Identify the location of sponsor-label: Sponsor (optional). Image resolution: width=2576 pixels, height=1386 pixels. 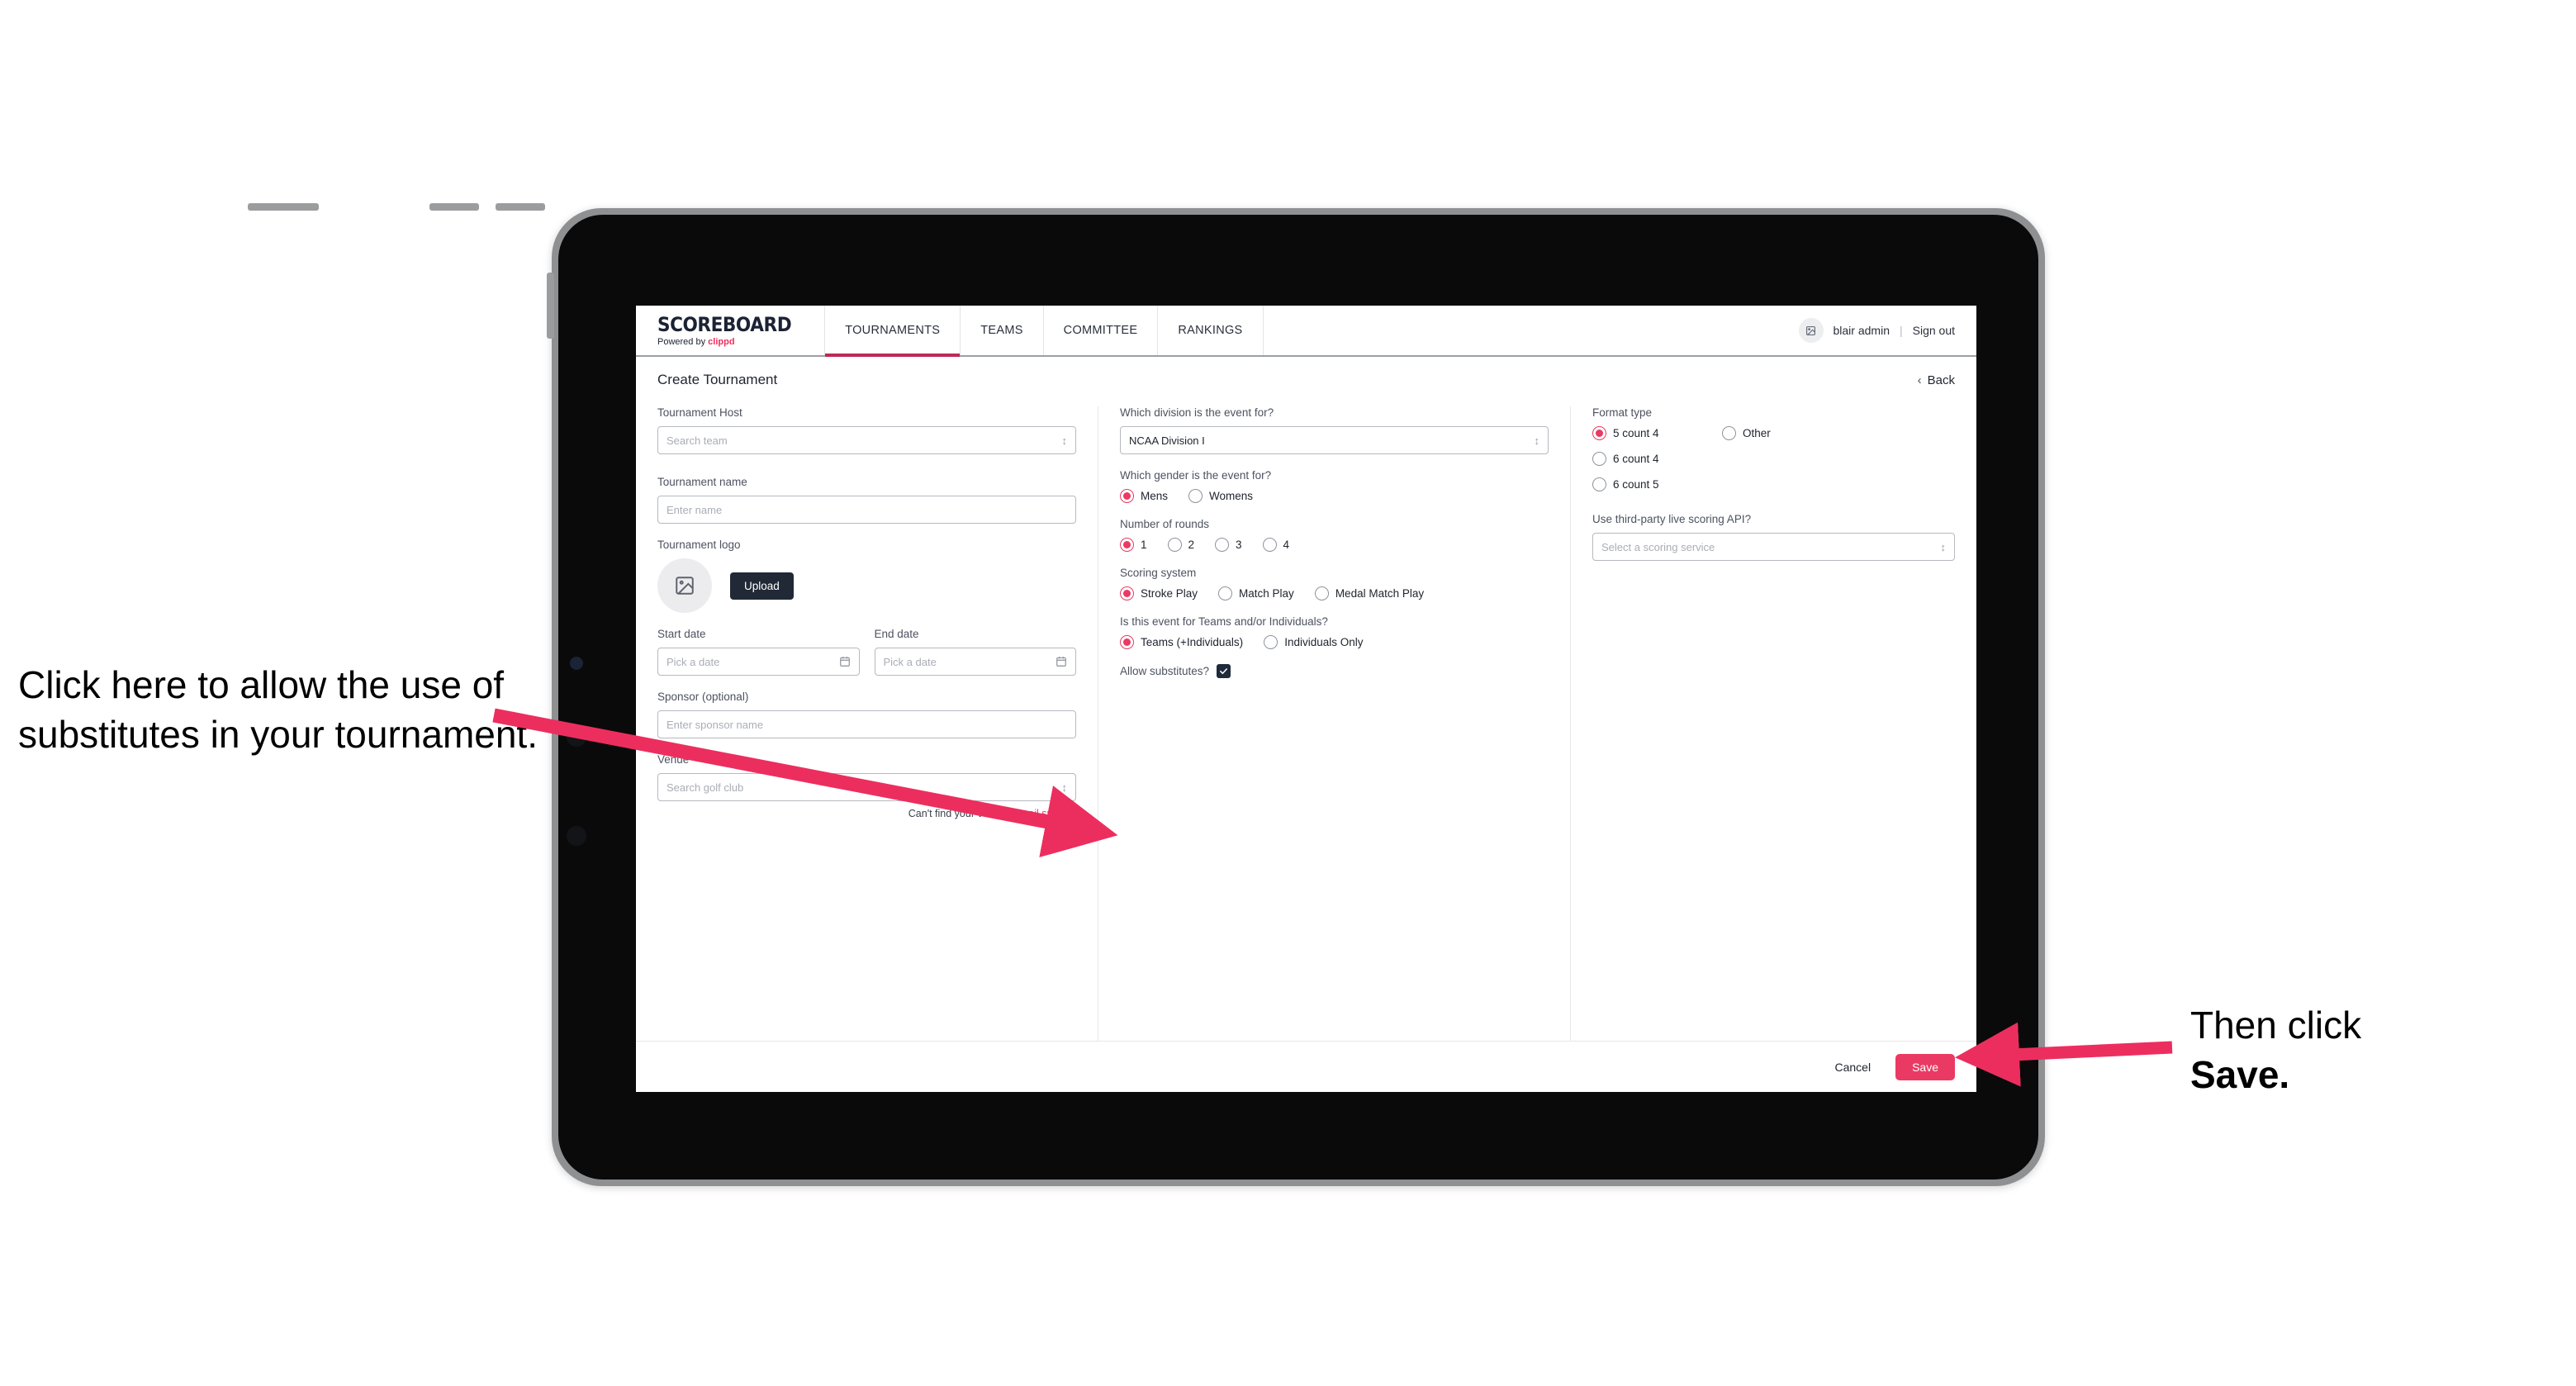
(703, 697).